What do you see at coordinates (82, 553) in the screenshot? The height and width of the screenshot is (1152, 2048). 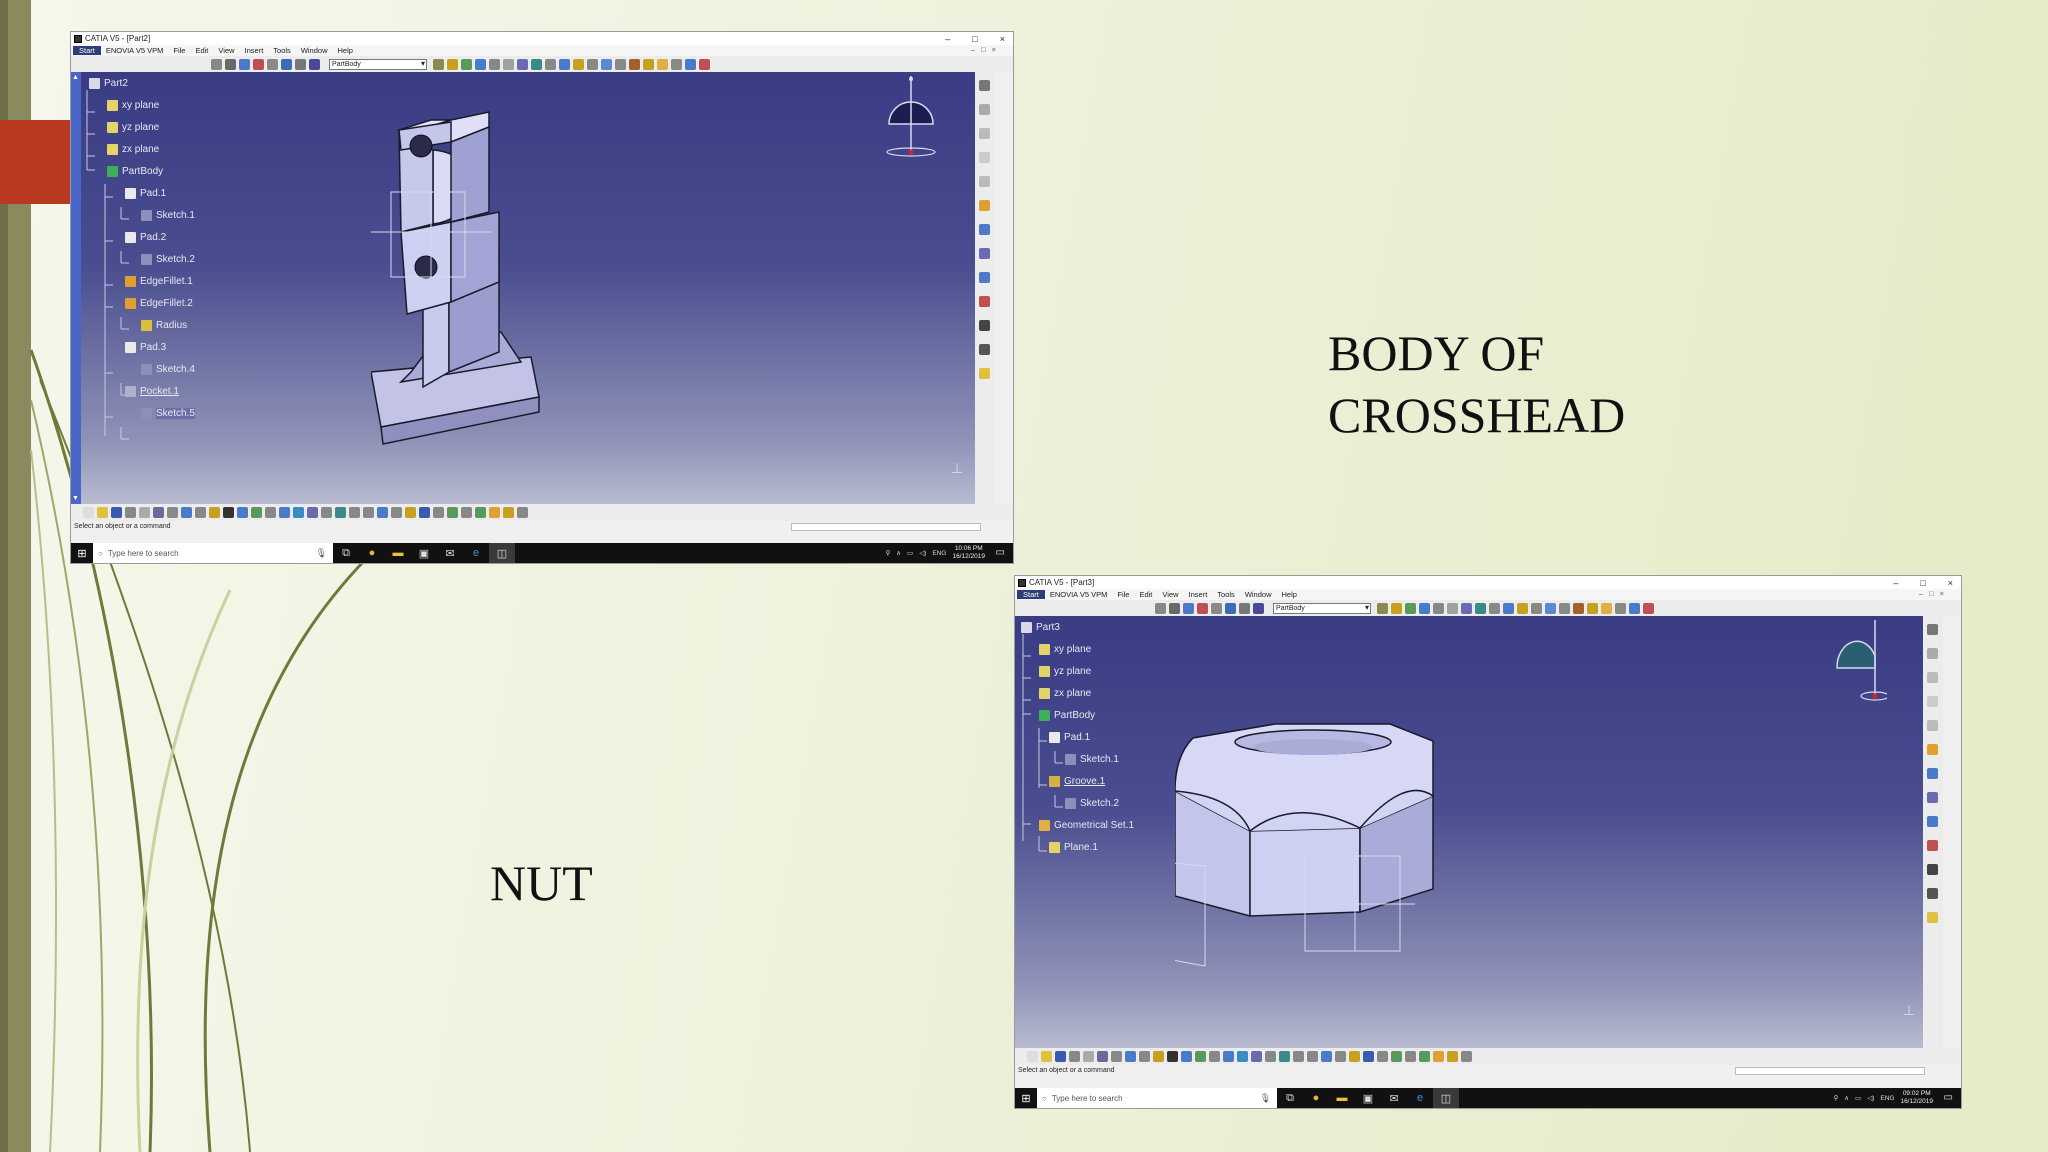 I see `windows-start-icon: ⊞` at bounding box center [82, 553].